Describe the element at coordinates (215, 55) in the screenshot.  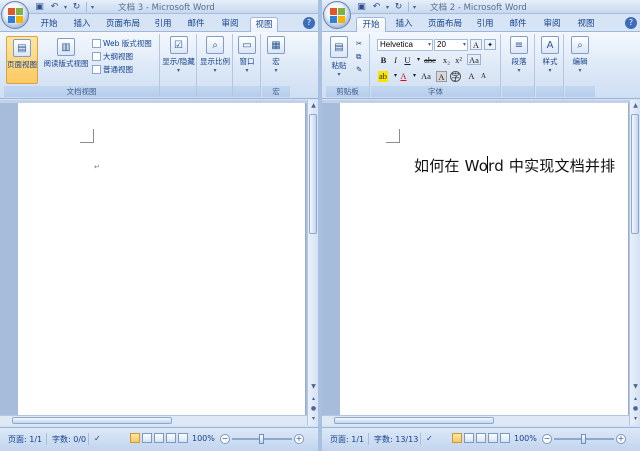
I see `zoom-button: ⌕ 显示比例 ▾` at that location.